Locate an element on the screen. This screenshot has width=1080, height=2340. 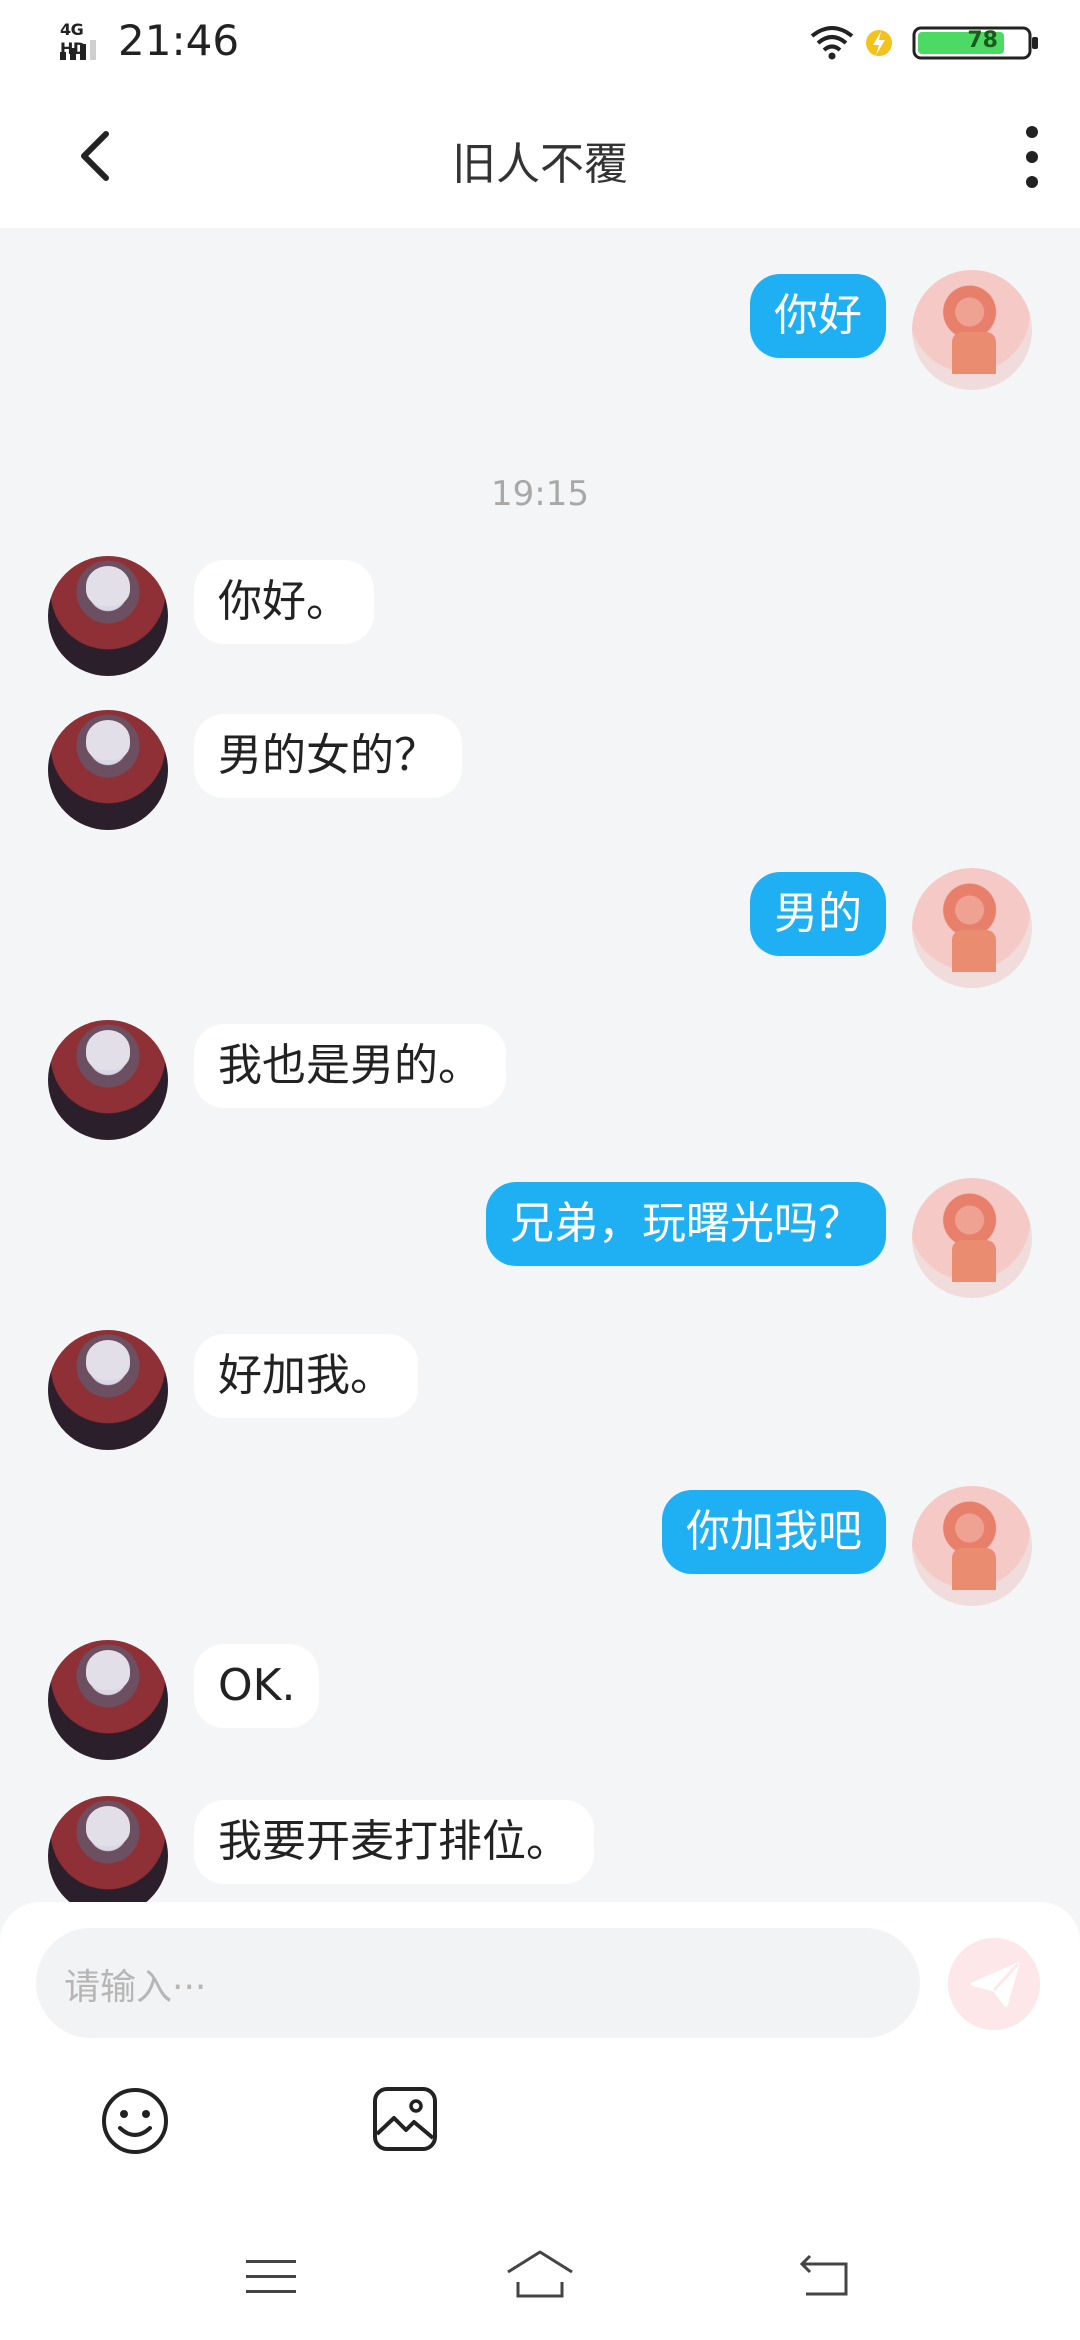
signal-icon: 4G HD is located at coordinates (83, 40).